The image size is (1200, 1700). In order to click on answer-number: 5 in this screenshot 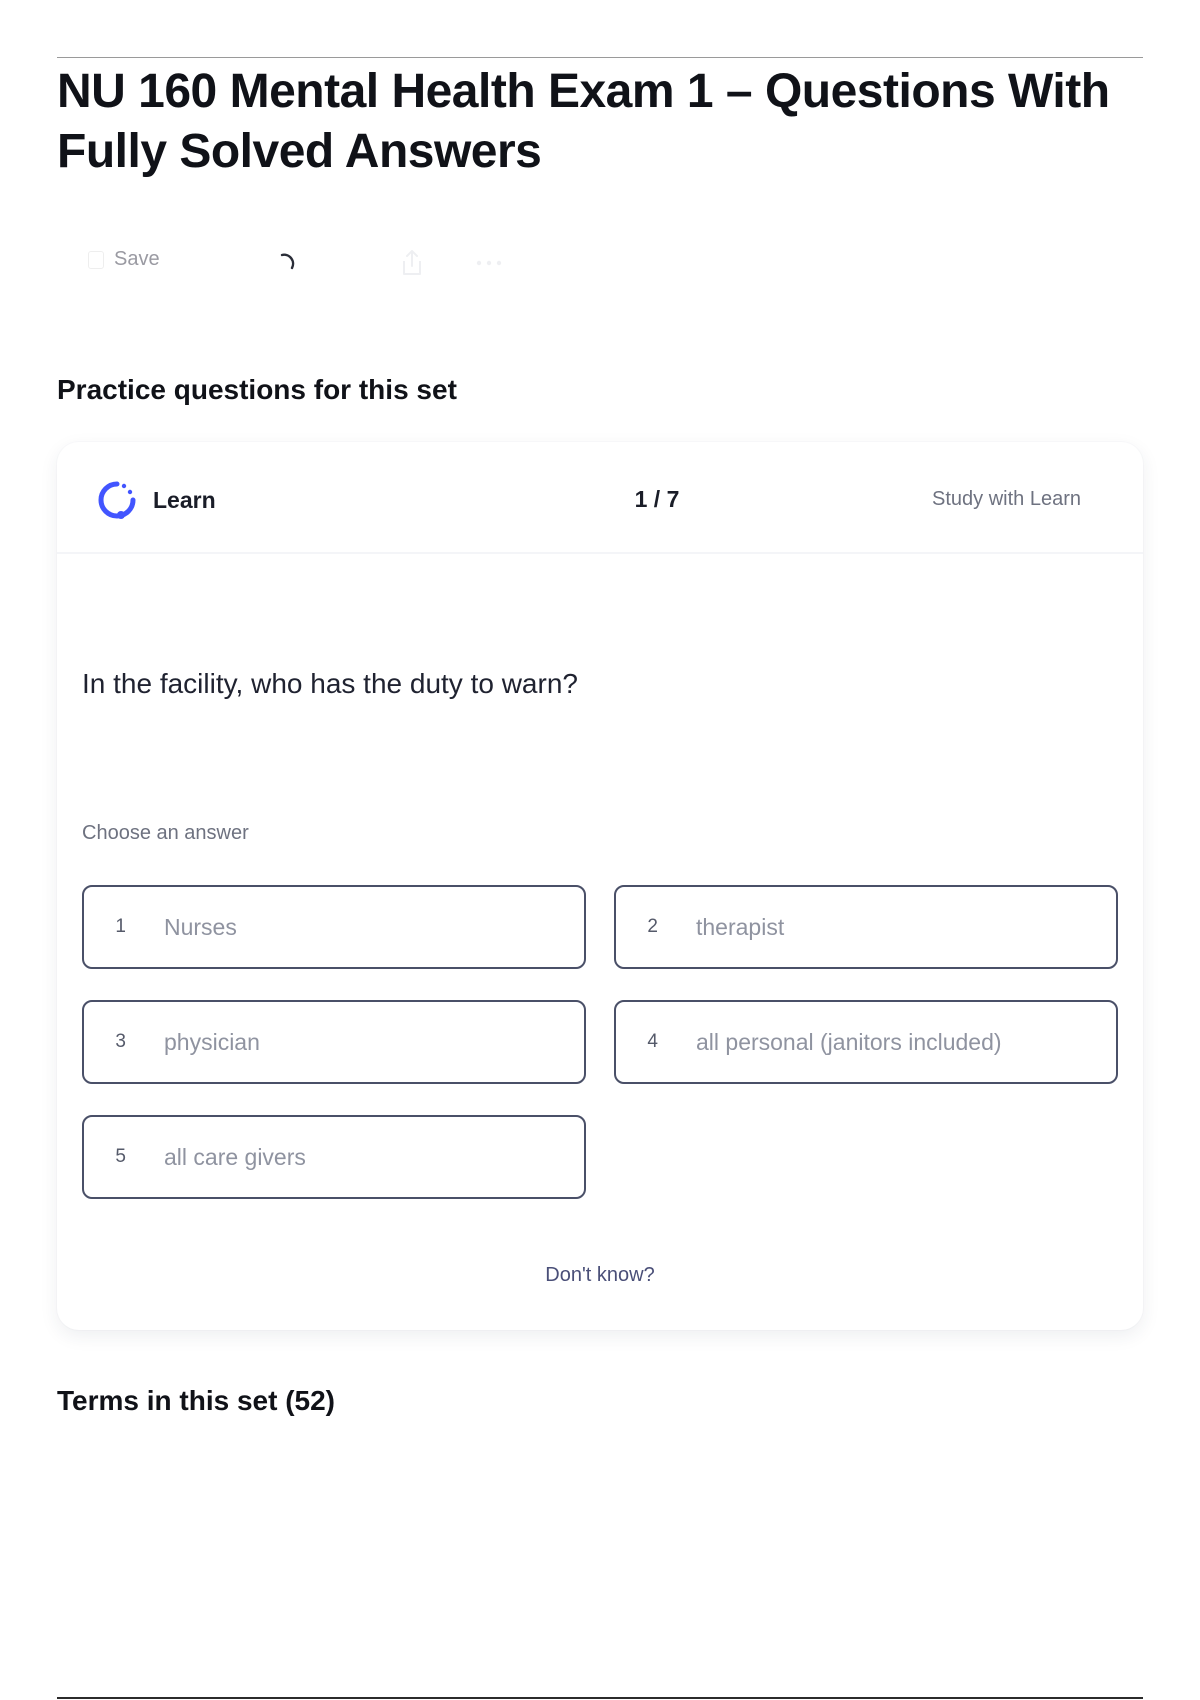, I will do `click(120, 1156)`.